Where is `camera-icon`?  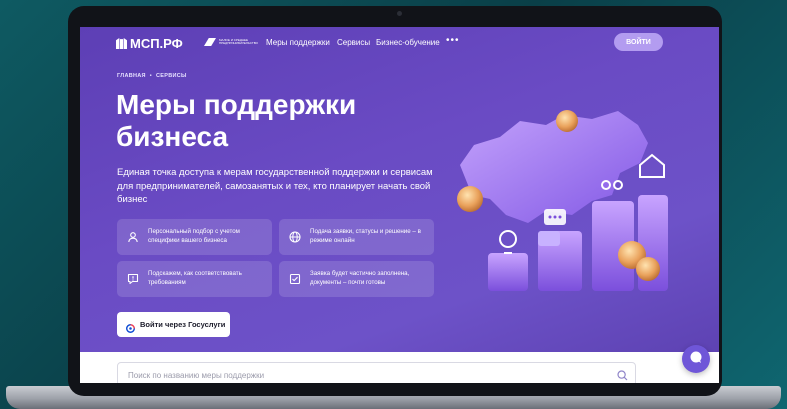 camera-icon is located at coordinates (399, 13).